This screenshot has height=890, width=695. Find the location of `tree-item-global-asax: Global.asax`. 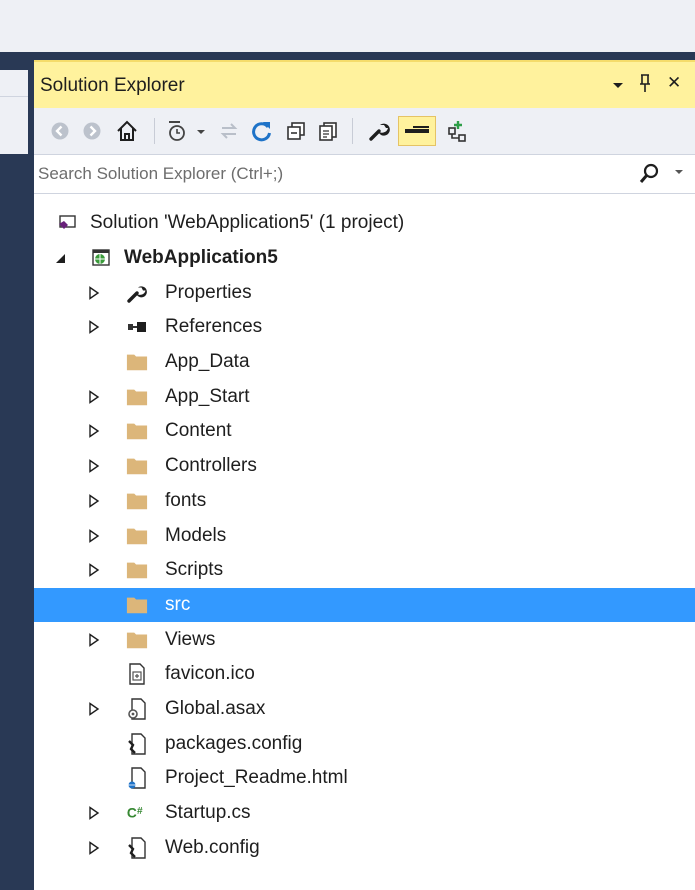

tree-item-global-asax: Global.asax is located at coordinates (364, 709).